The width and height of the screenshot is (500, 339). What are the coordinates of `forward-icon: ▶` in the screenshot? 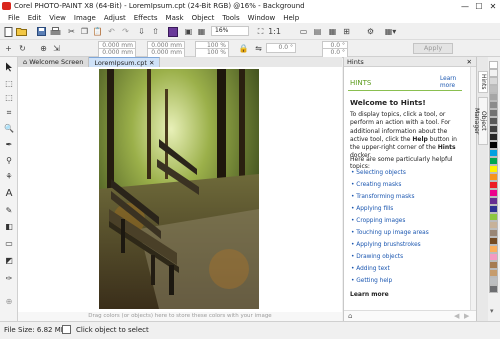 It's located at (466, 316).